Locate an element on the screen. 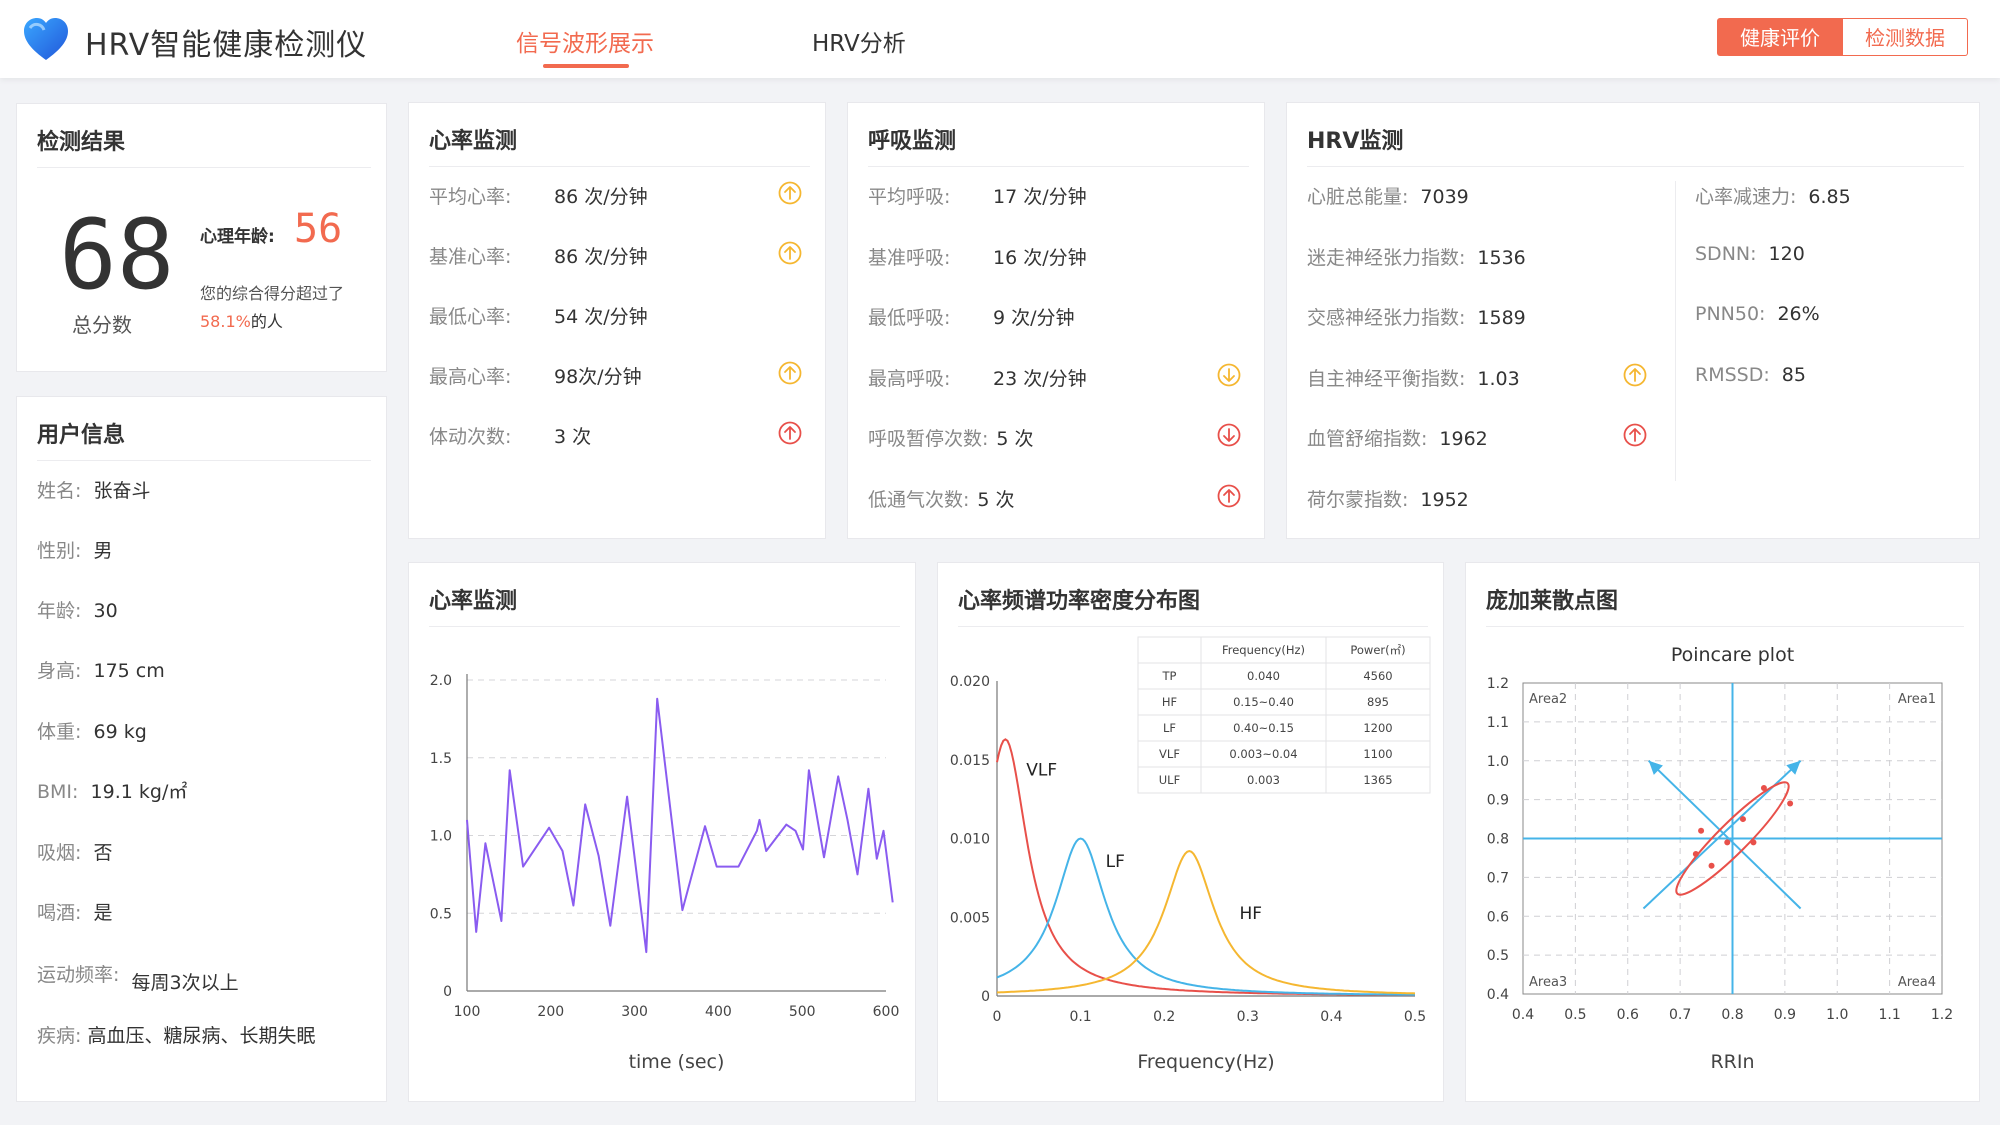 Image resolution: width=2000 pixels, height=1125 pixels. user-field-bmi: BMI: 19.1 kg/㎡ is located at coordinates (112, 790).